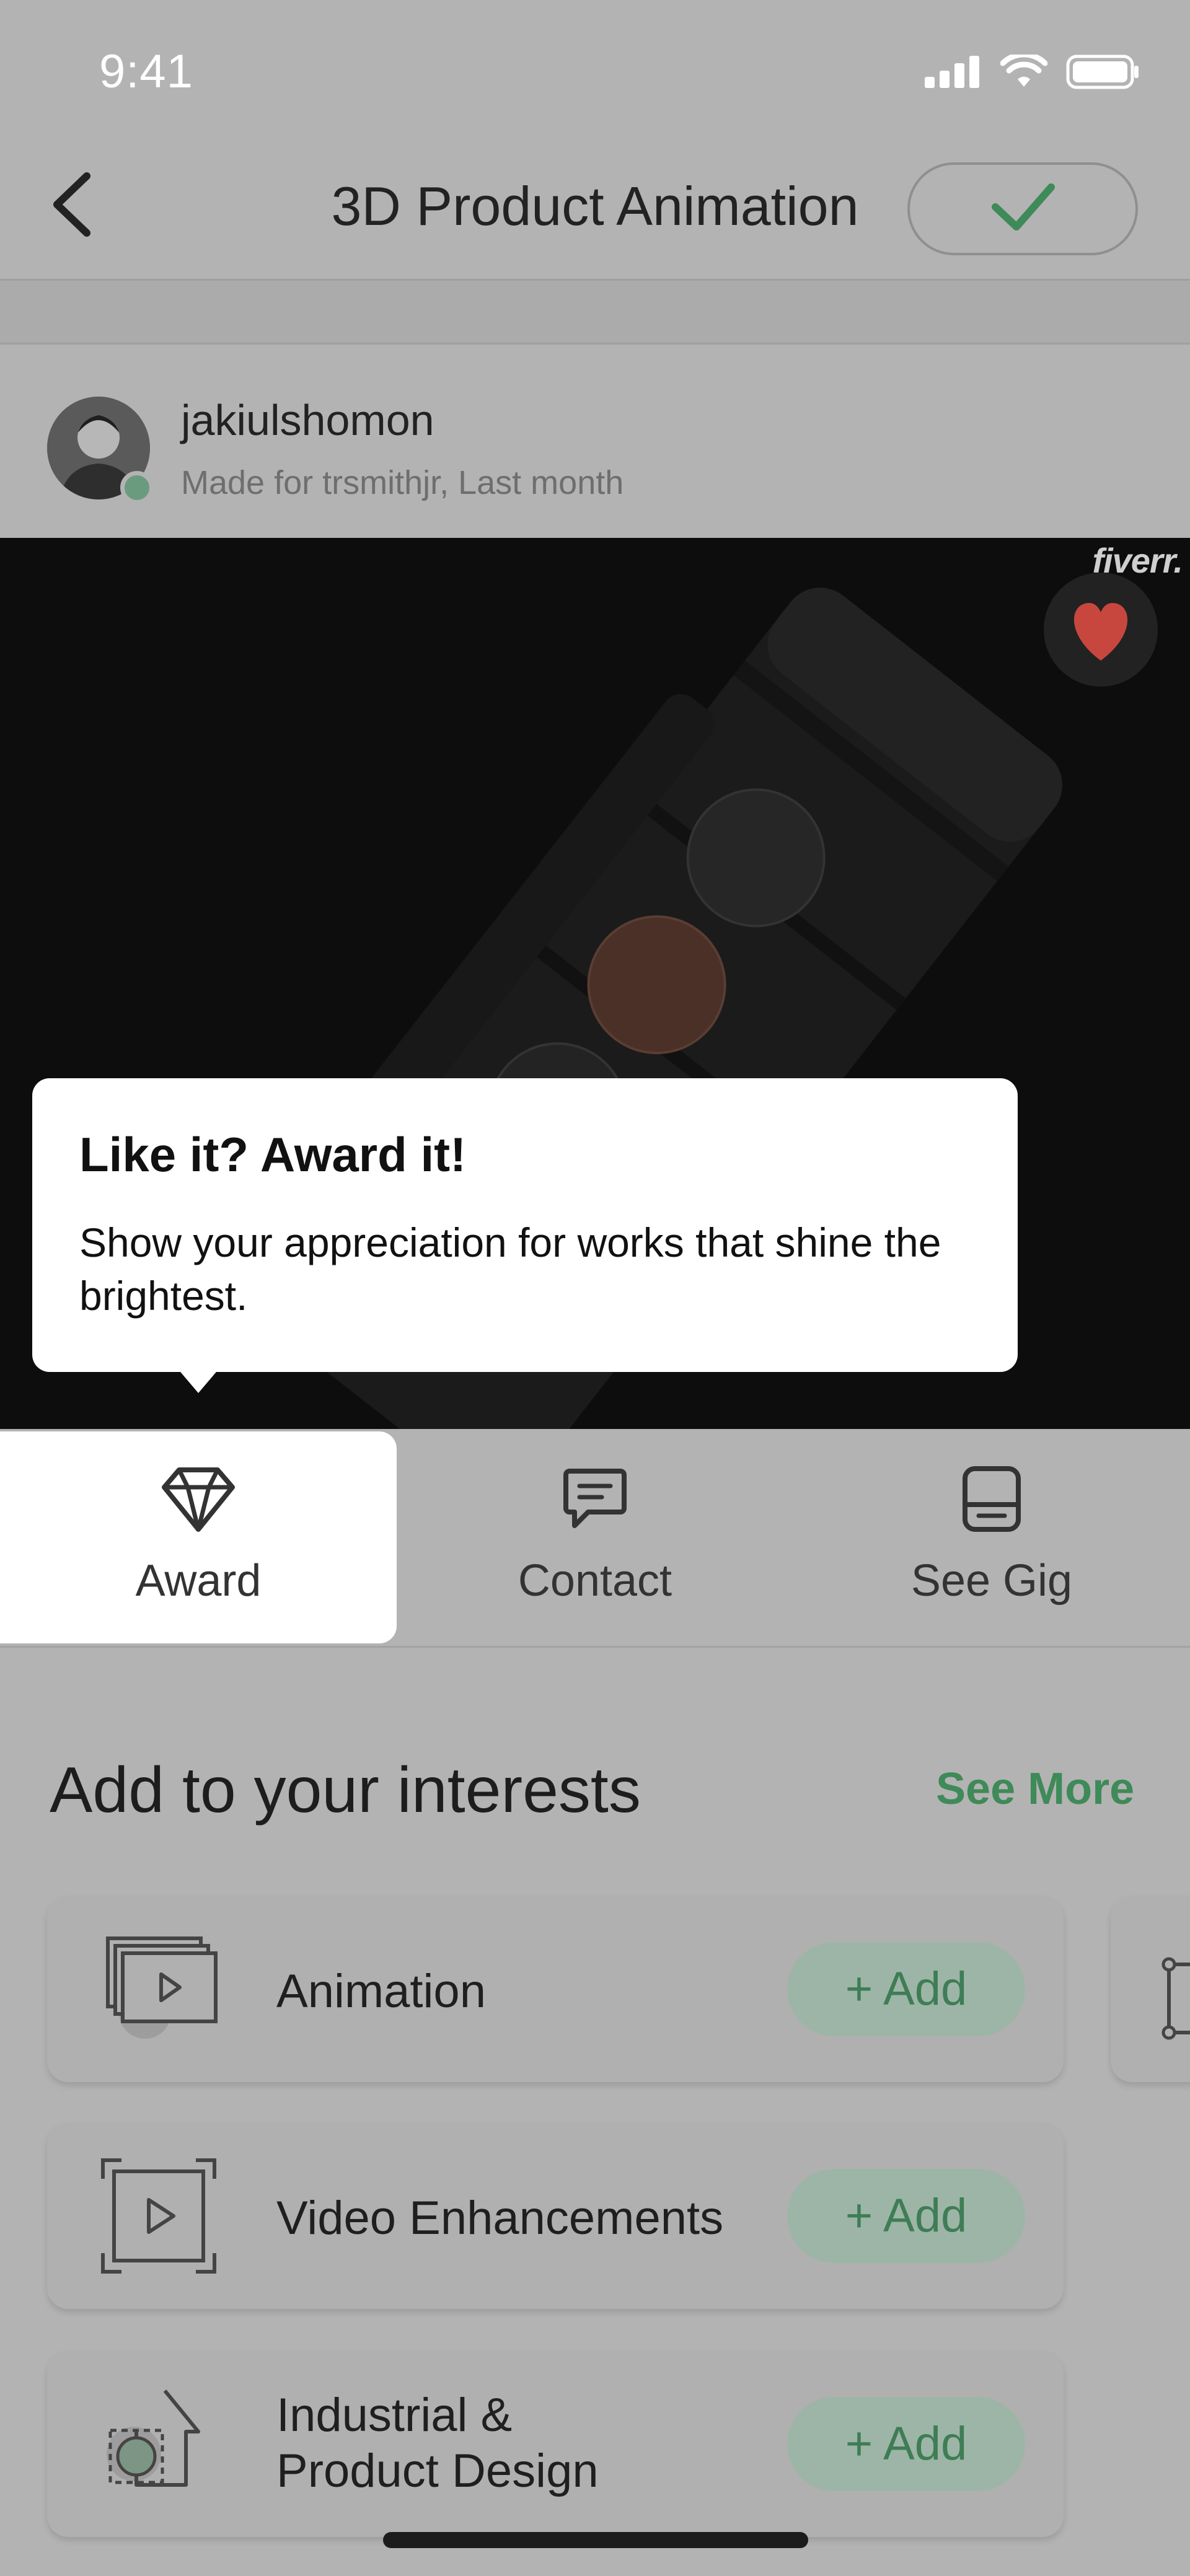 Image resolution: width=1190 pixels, height=2576 pixels. I want to click on favorite-button, so click(1101, 630).